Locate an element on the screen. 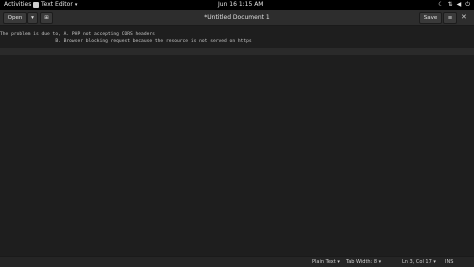 Image resolution: width=474 pixels, height=267 pixels. document-title: *Untitled Document 1 is located at coordinates (237, 17).